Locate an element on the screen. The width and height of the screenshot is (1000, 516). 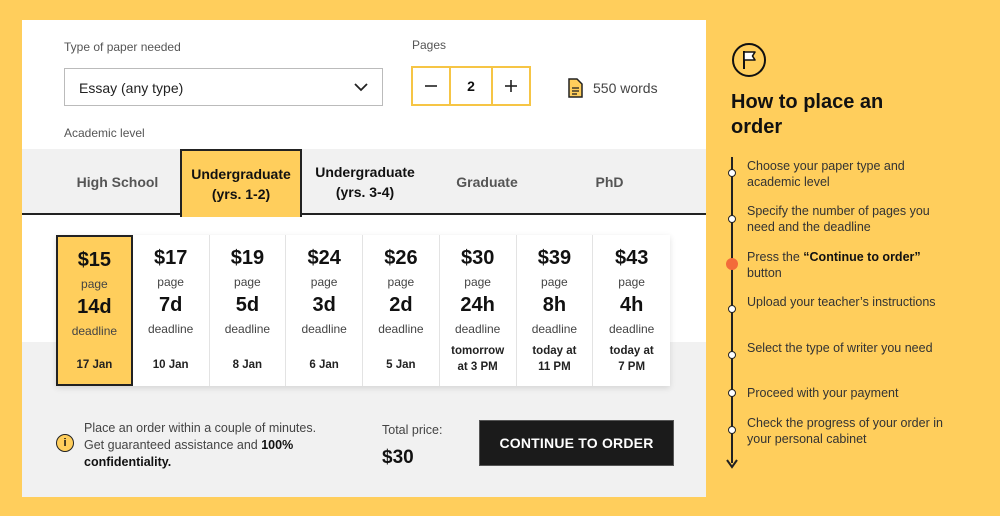
pages-label: Pages is located at coordinates (429, 45).